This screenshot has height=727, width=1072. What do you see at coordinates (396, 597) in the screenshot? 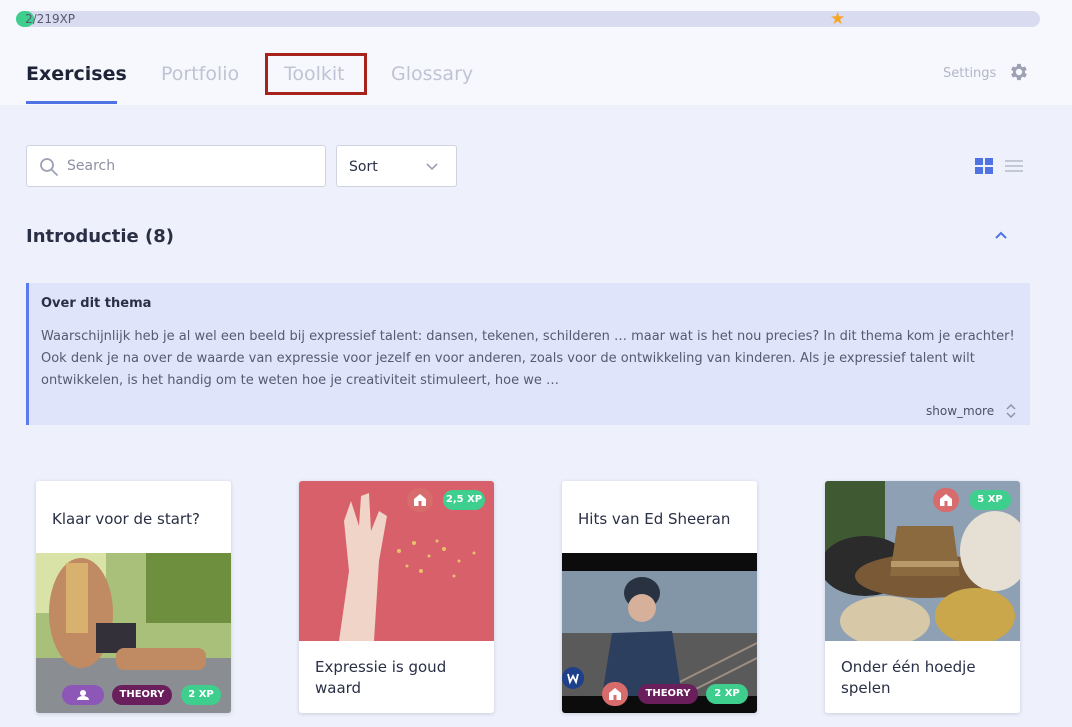
I see `exercise-card: 2,5 XP Expressie is goud waard` at bounding box center [396, 597].